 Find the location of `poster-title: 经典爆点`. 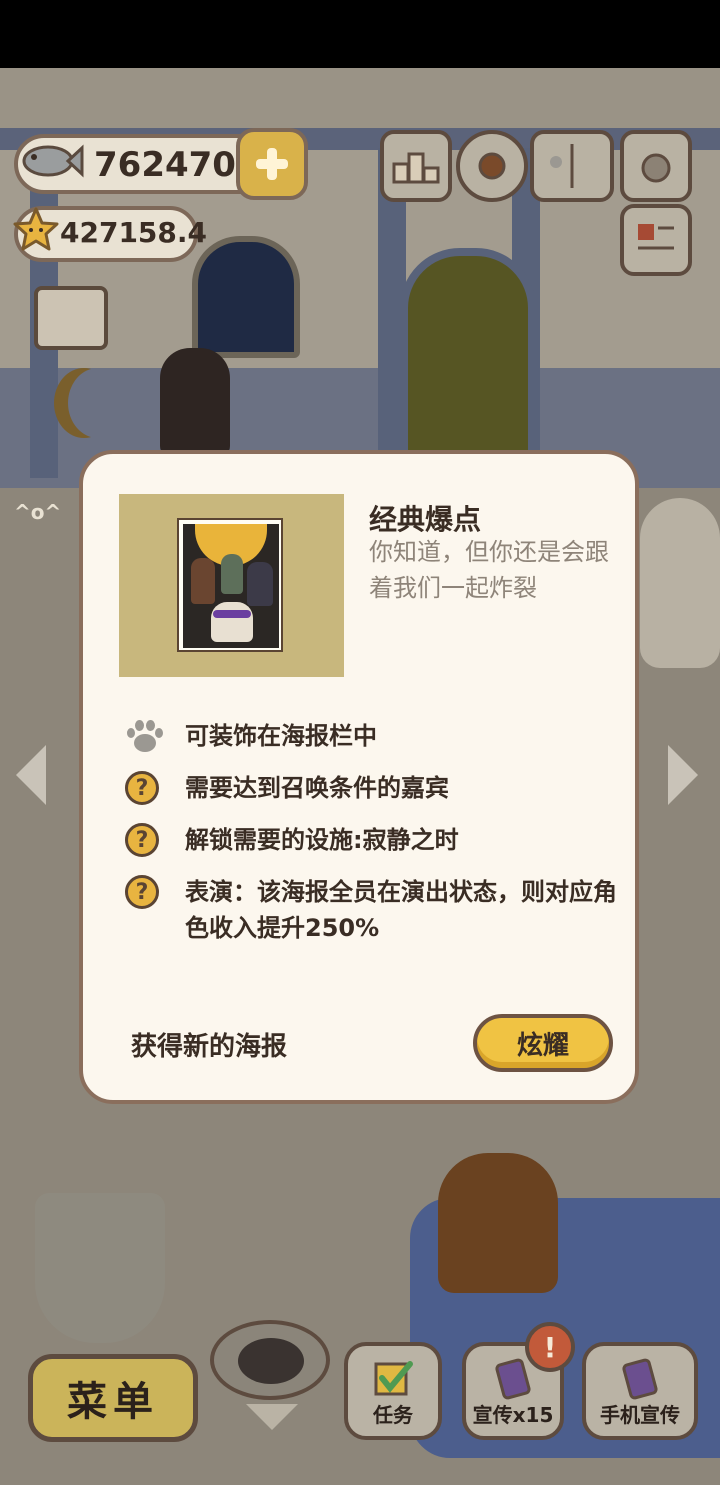

poster-title: 经典爆点 is located at coordinates (425, 519).